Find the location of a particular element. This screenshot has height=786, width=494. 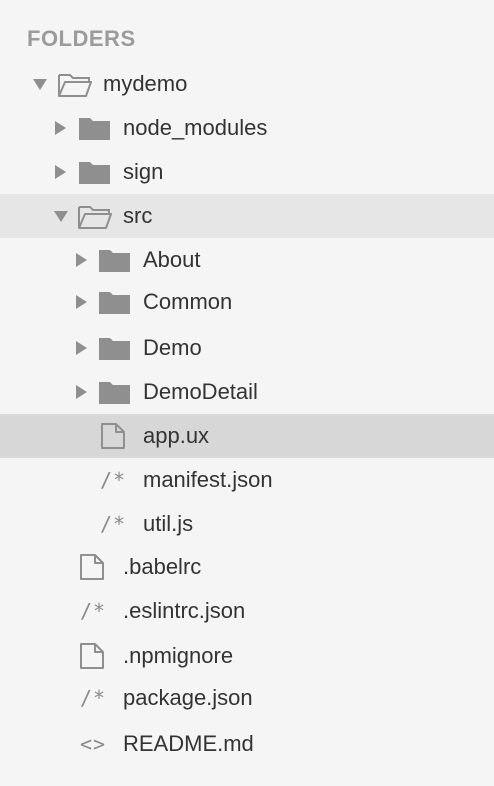

tree-item-node-modules: node_modules is located at coordinates (247, 128).